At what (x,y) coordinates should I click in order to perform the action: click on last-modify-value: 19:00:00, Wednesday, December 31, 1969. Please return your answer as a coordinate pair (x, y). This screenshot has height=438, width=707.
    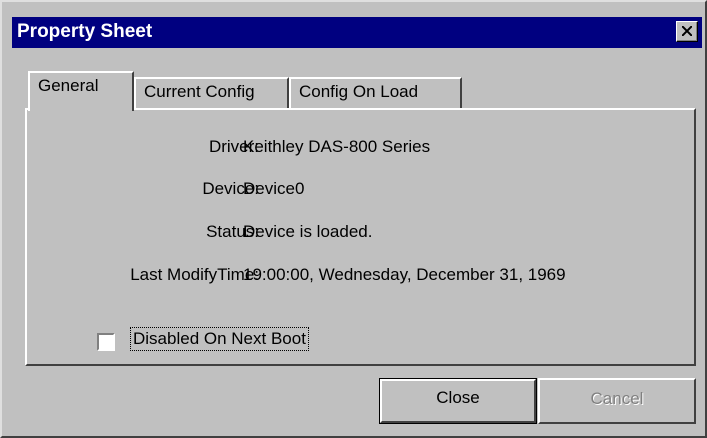
    Looking at the image, I should click on (404, 274).